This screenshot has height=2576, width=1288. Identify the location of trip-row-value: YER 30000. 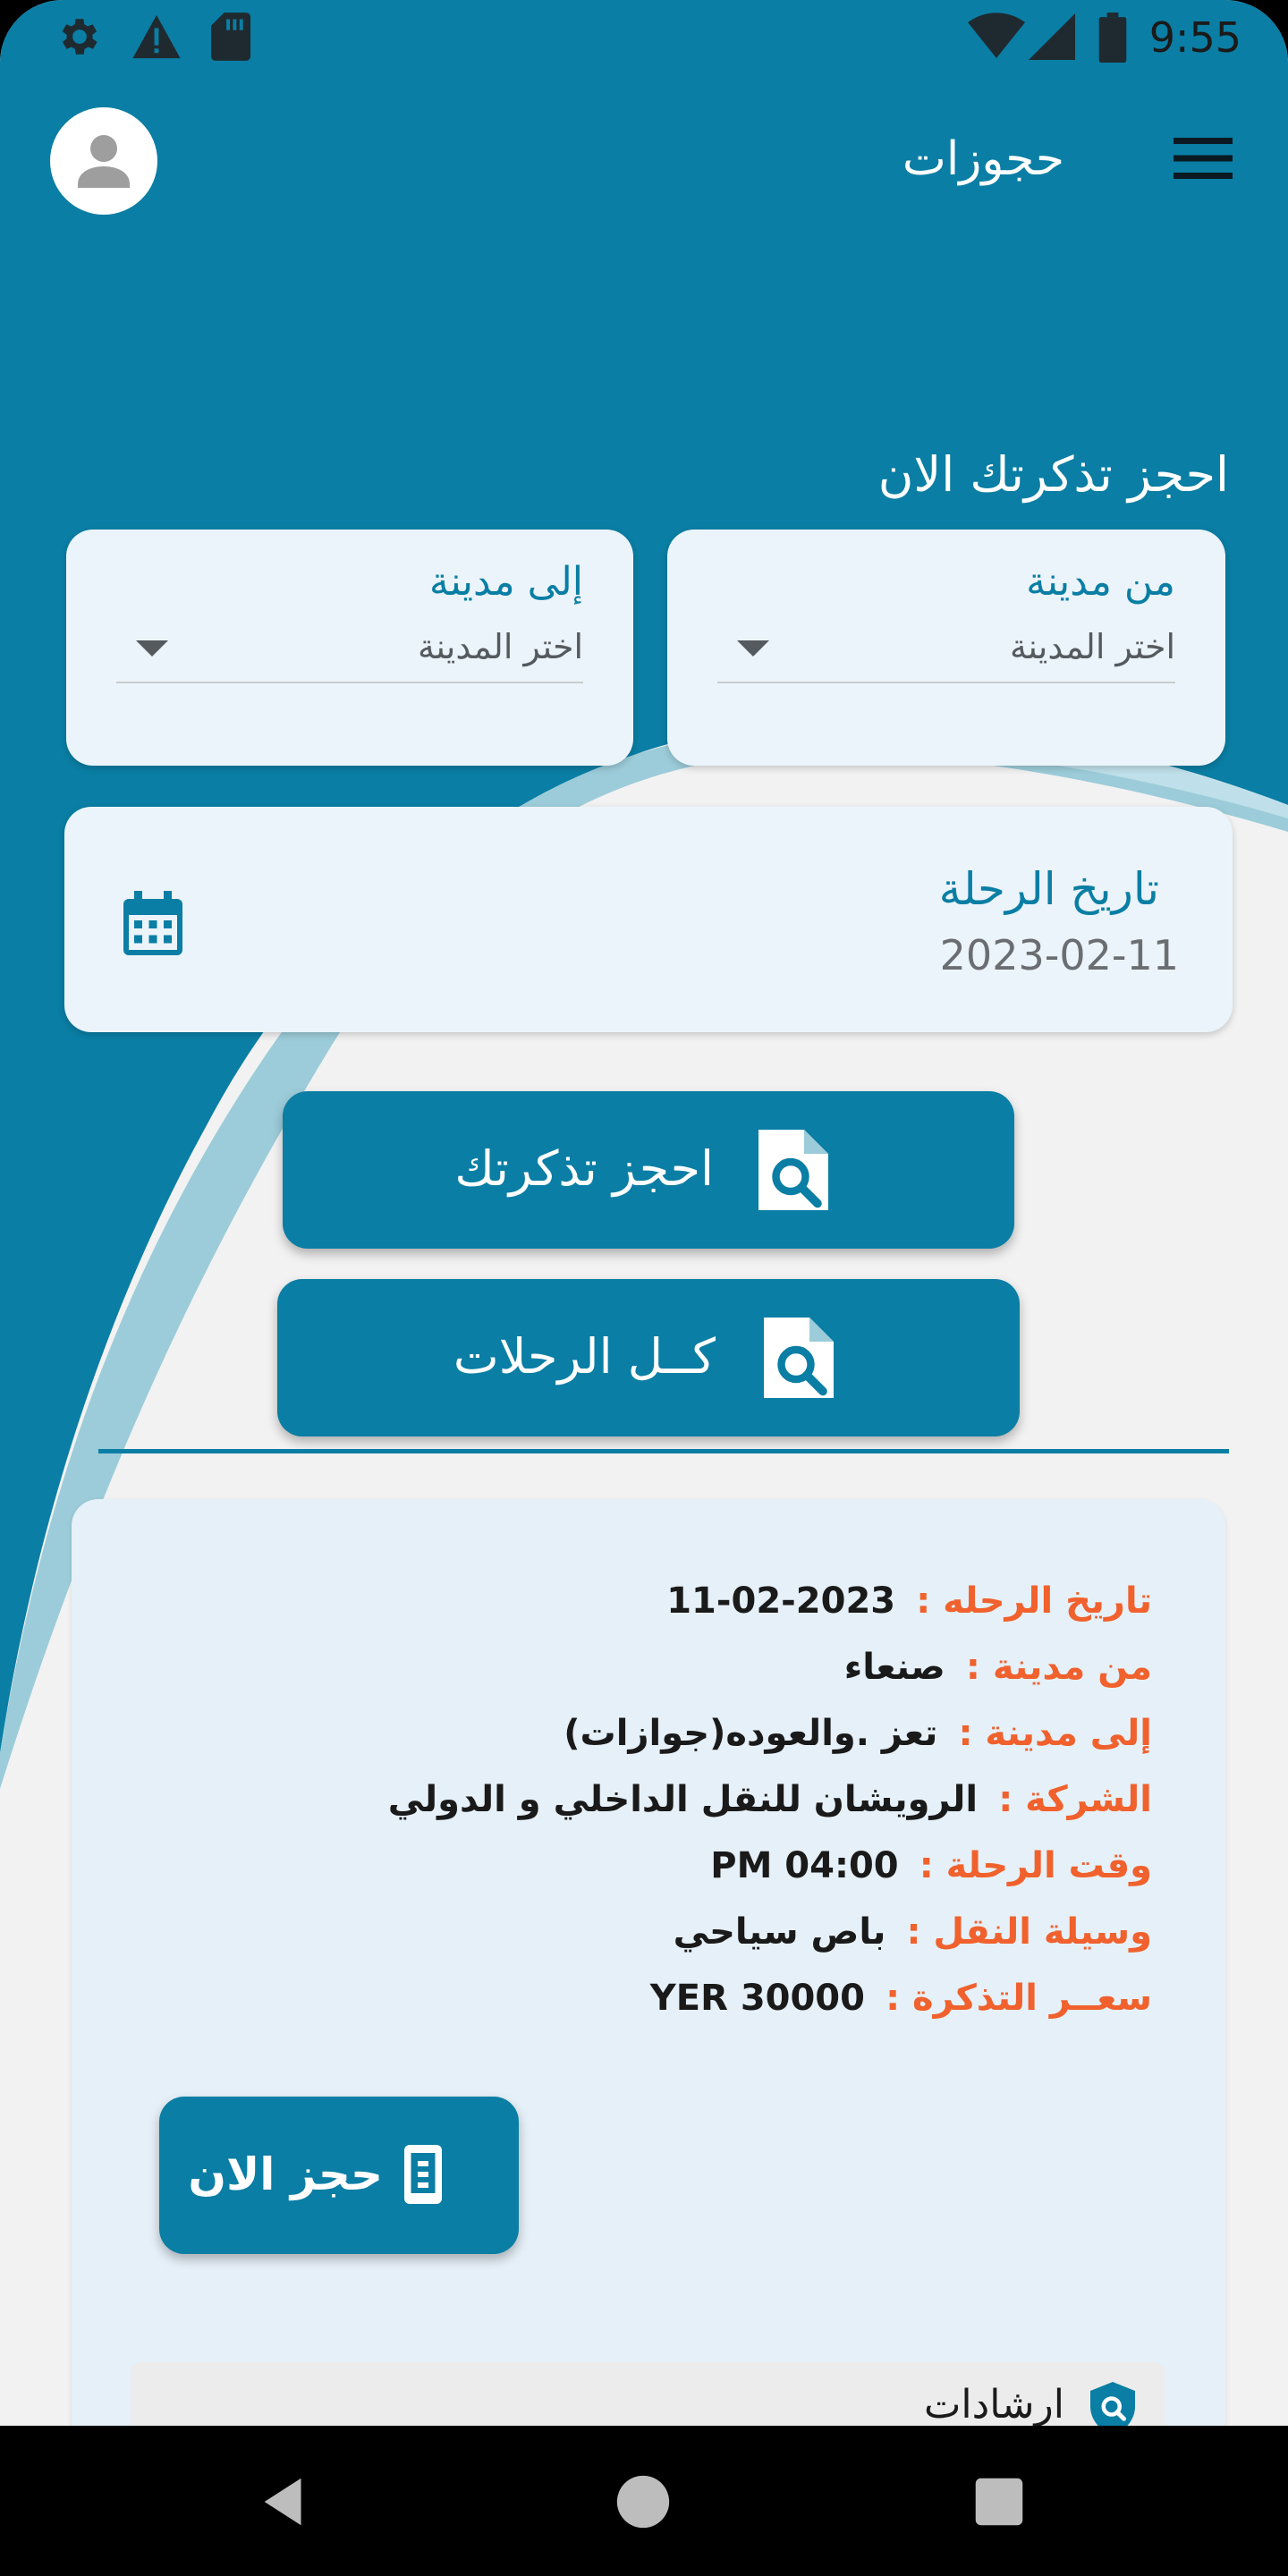
(757, 1998).